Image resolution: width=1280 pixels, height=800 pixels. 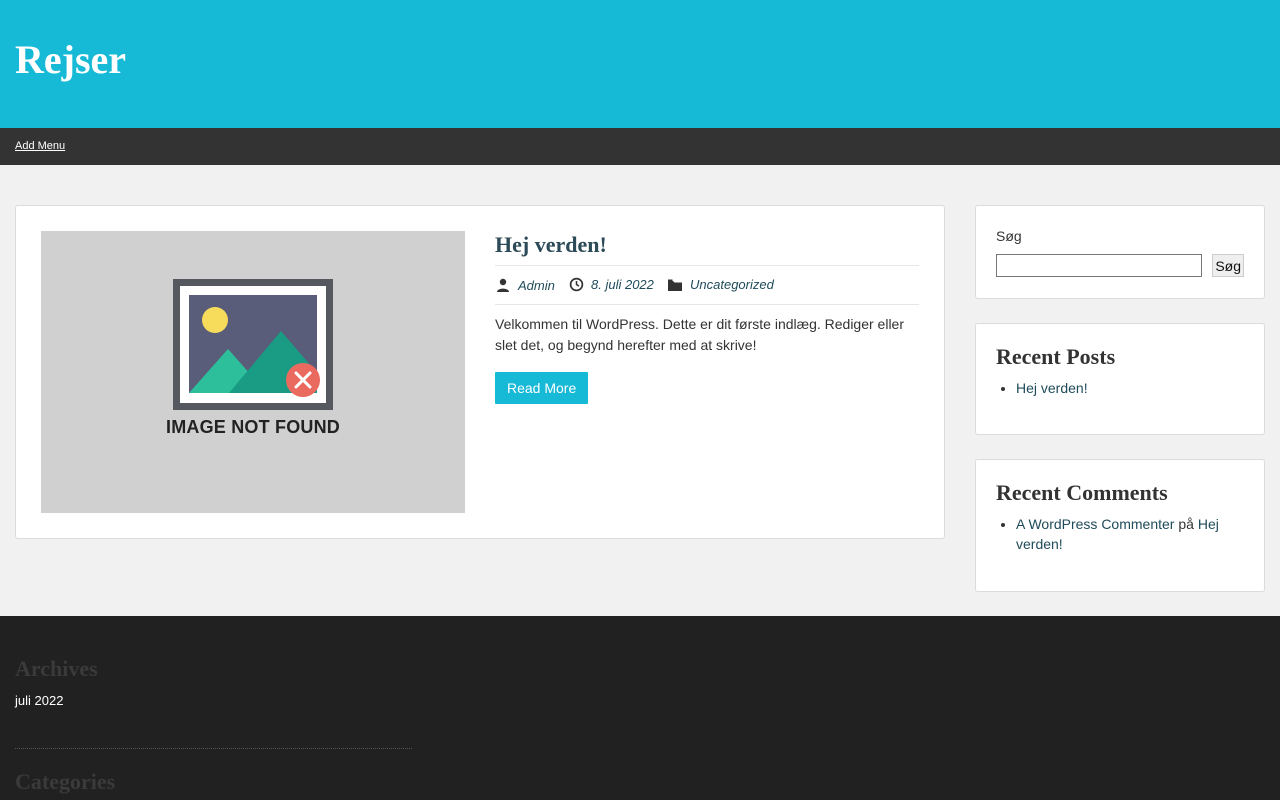 What do you see at coordinates (253, 427) in the screenshot?
I see `image-not-found-text: IMAGE NOT FOUND` at bounding box center [253, 427].